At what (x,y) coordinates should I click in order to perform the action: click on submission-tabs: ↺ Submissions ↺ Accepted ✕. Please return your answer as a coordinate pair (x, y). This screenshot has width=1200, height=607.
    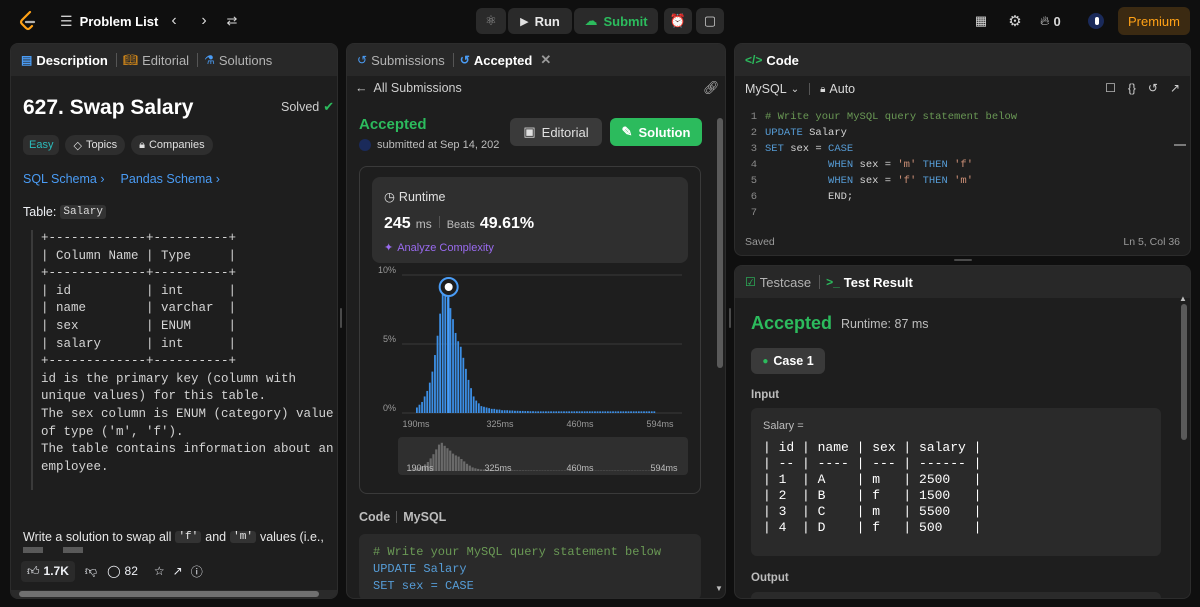
    Looking at the image, I should click on (536, 60).